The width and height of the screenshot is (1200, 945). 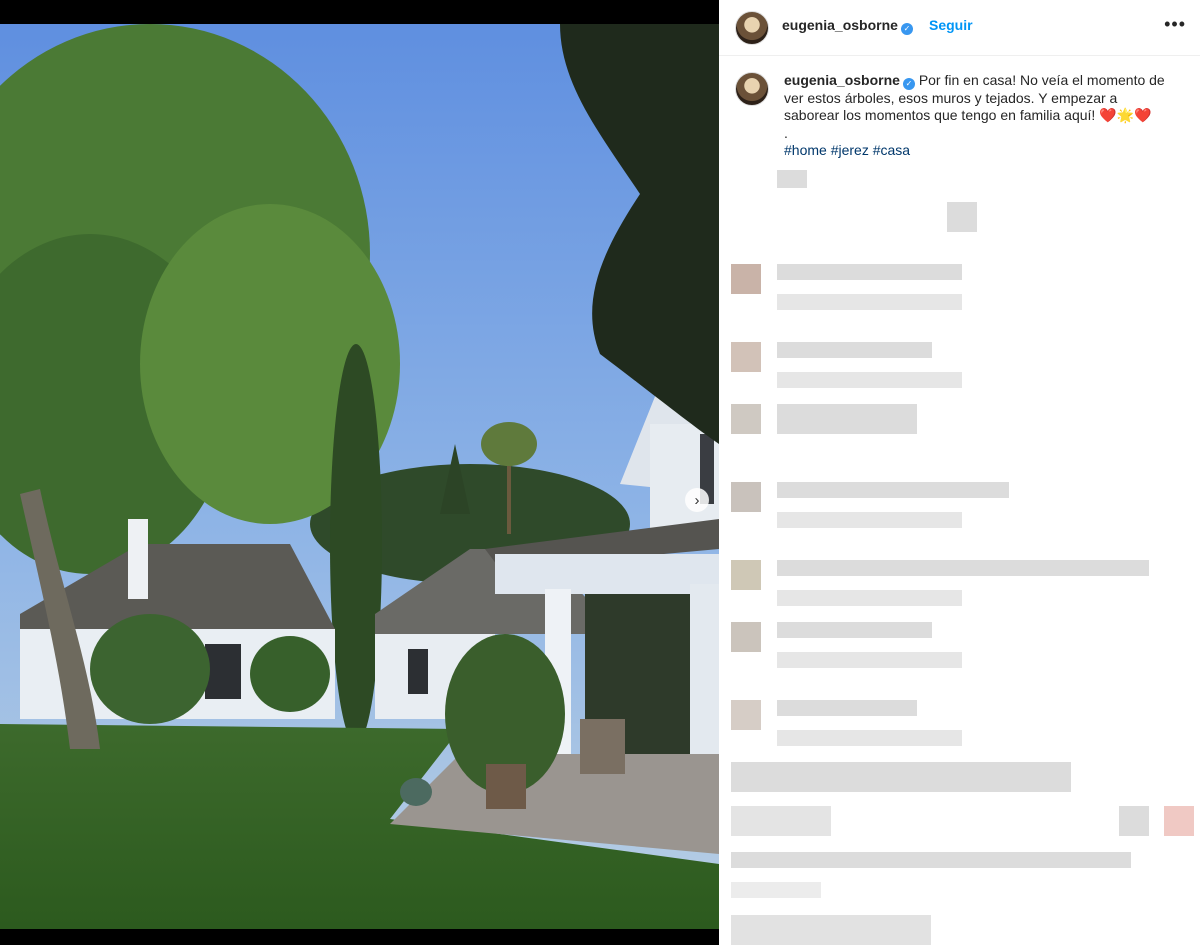 I want to click on carousel-next-button: ›, so click(x=697, y=500).